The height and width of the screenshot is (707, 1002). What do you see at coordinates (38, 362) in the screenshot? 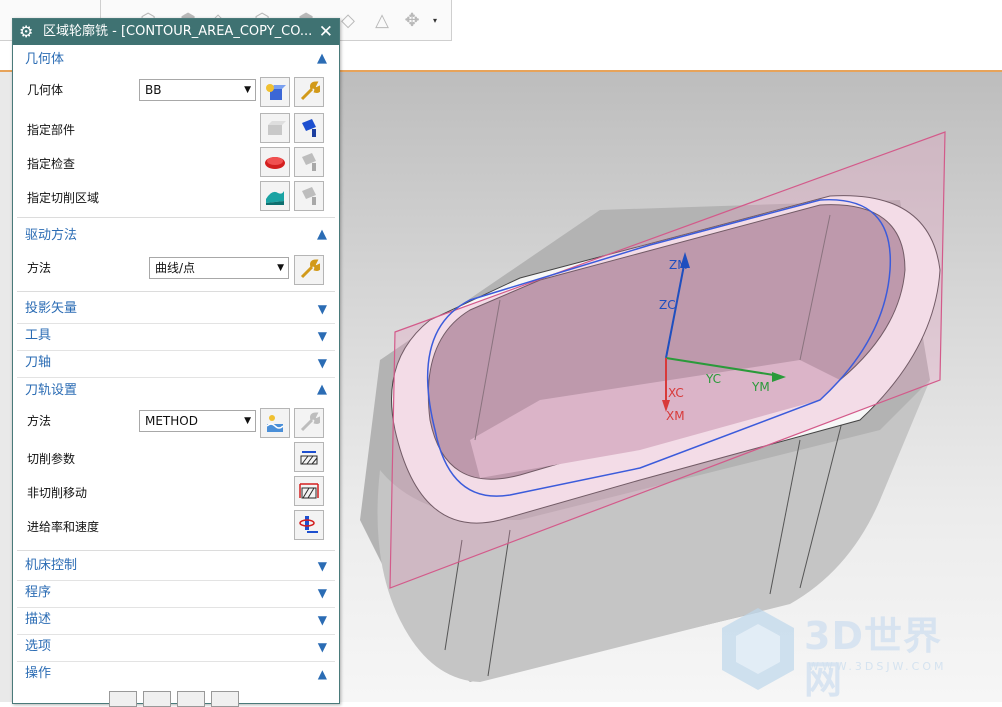
I see `section-title: 刀轴` at bounding box center [38, 362].